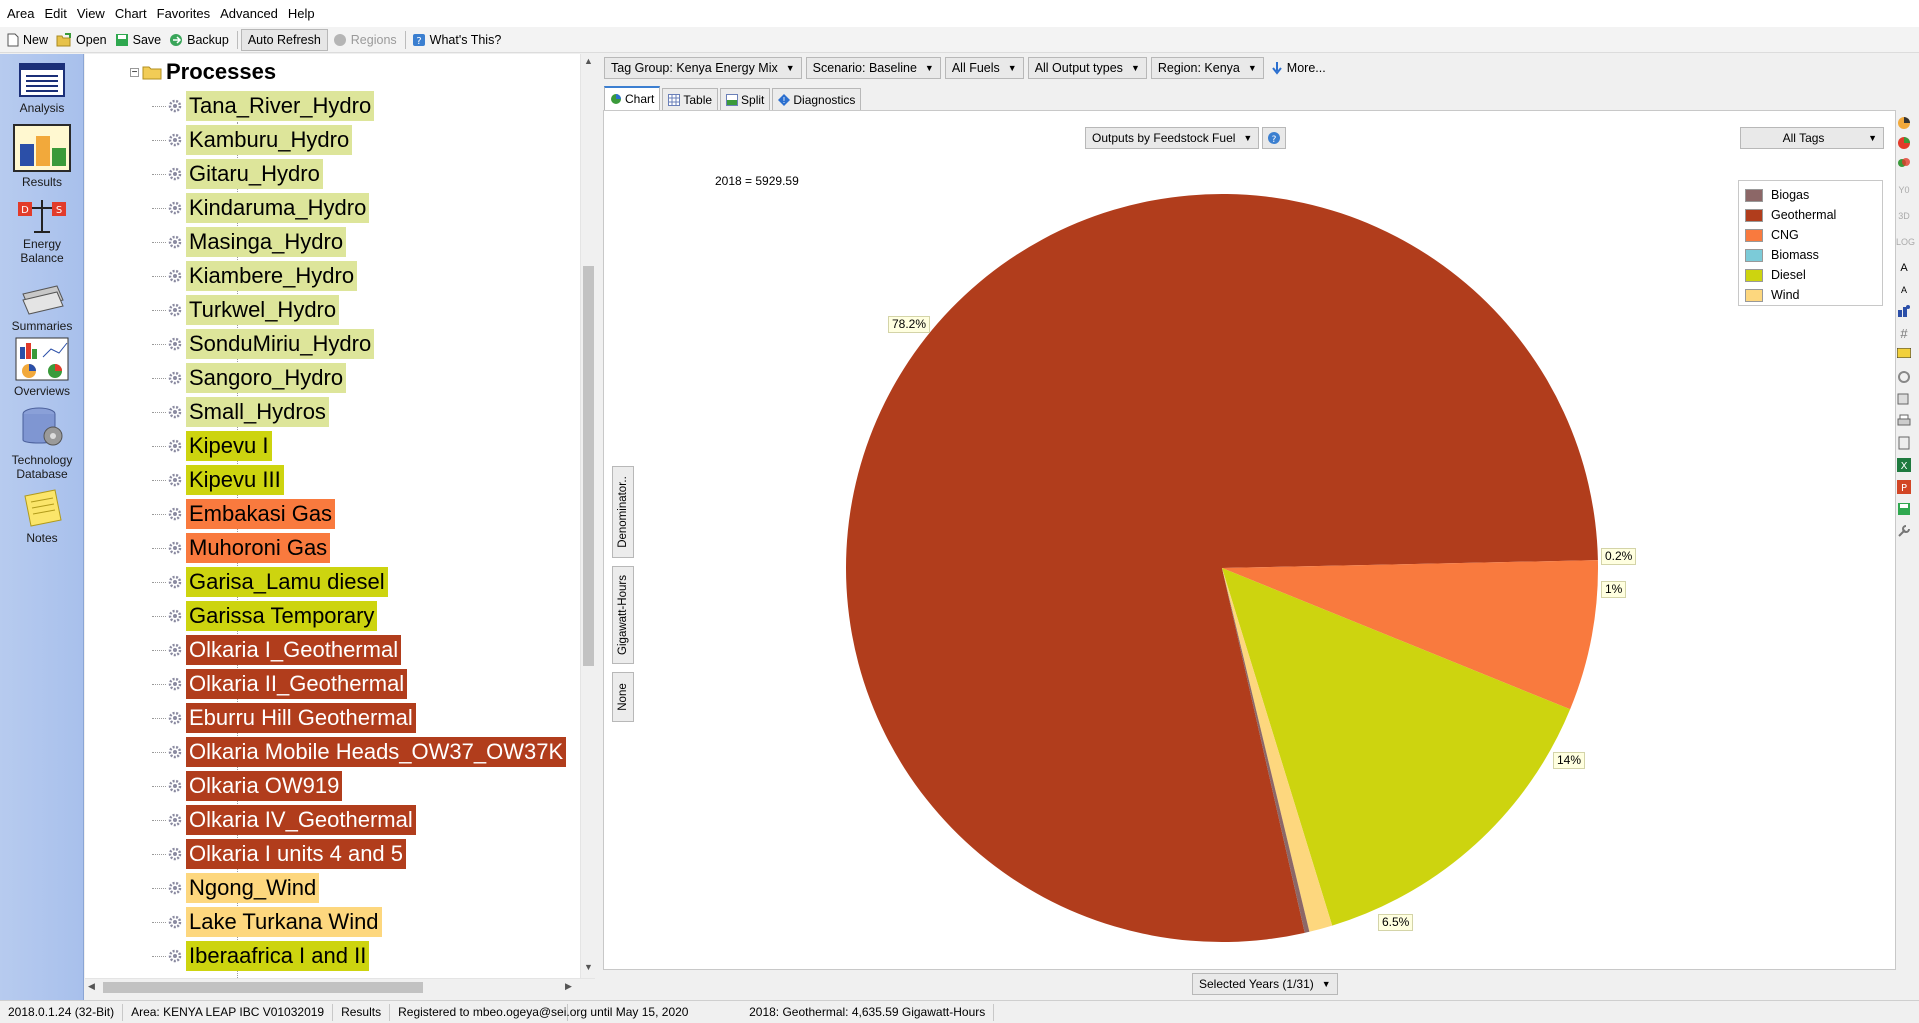 The width and height of the screenshot is (1919, 1023). I want to click on tree-item: Olkaria I units 4 and 5, so click(279, 854).